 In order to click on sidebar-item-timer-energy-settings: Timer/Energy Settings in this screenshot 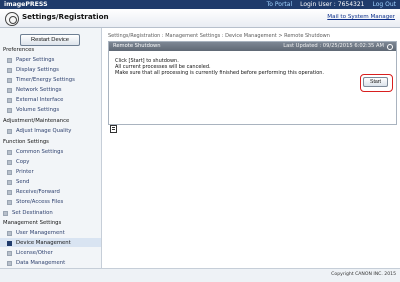, I will do `click(41, 80)`.